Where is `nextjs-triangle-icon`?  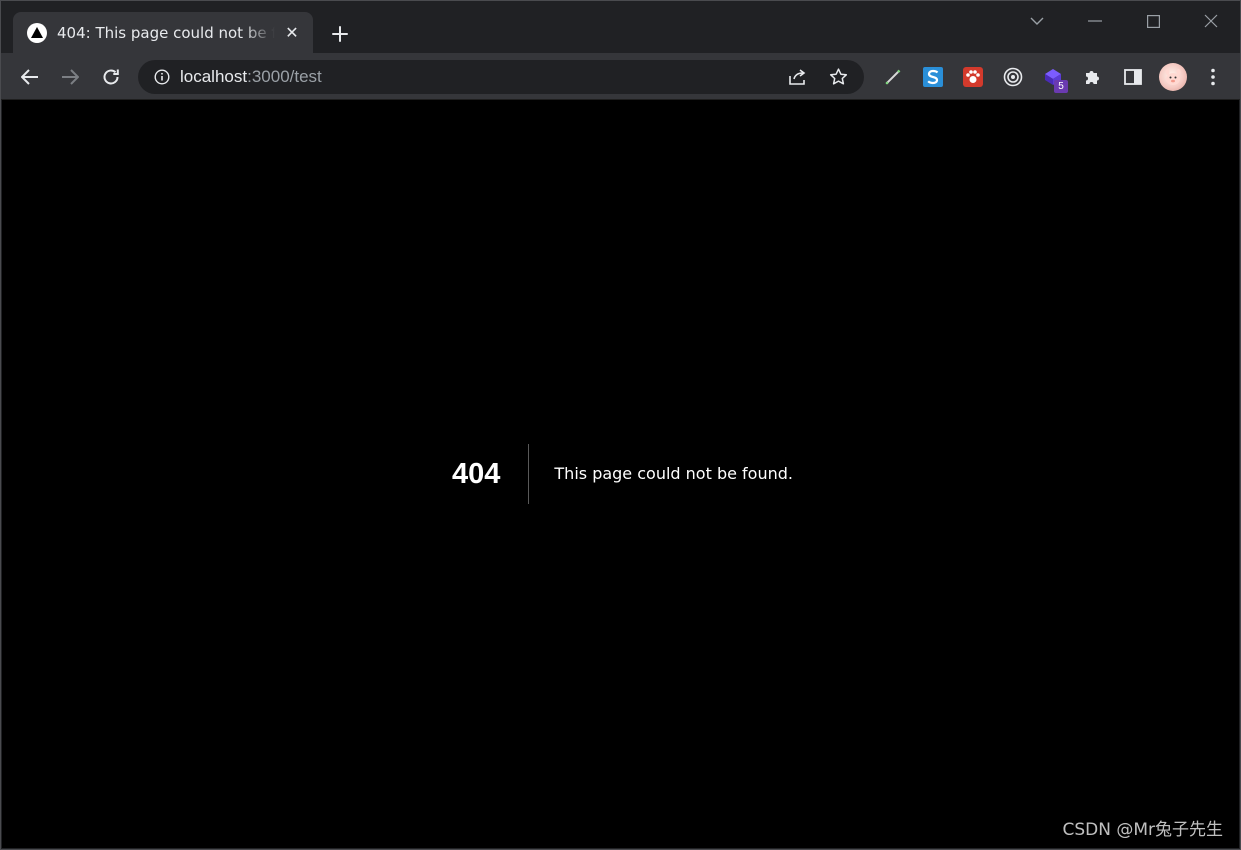 nextjs-triangle-icon is located at coordinates (37, 32).